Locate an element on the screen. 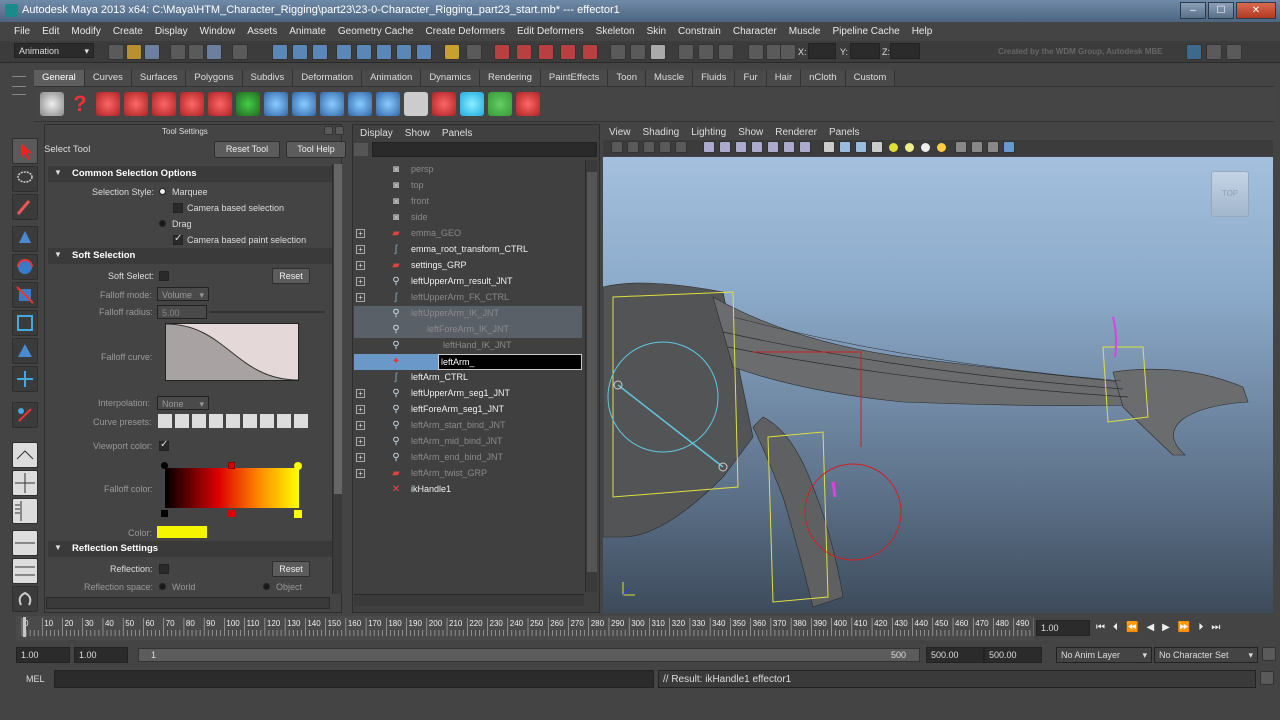  object-radio is located at coordinates (266, 586).